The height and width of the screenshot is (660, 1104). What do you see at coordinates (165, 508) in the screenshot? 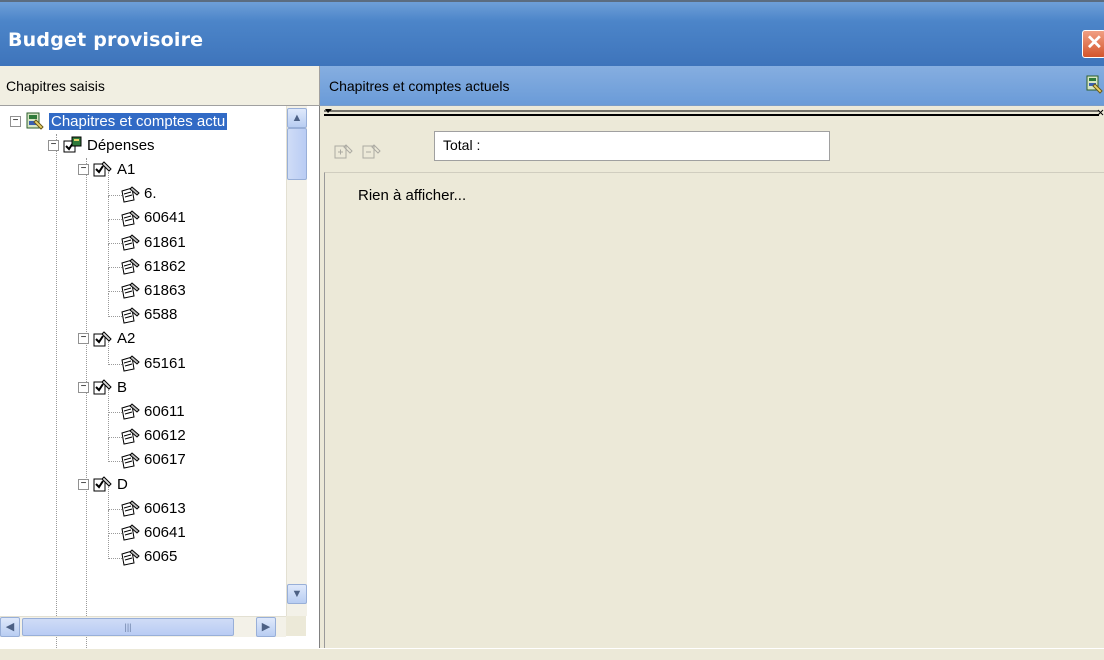
I see `tree-node-label: 60613` at bounding box center [165, 508].